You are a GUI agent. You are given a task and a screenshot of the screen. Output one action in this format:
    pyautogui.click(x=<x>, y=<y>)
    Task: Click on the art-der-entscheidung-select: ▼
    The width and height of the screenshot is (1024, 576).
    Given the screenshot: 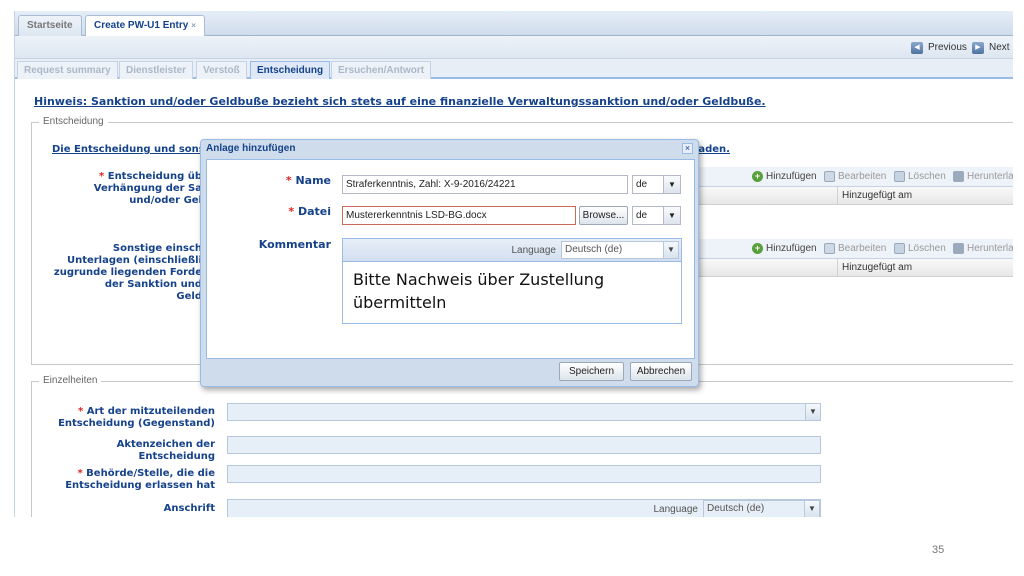 What is the action you would take?
    pyautogui.click(x=524, y=412)
    